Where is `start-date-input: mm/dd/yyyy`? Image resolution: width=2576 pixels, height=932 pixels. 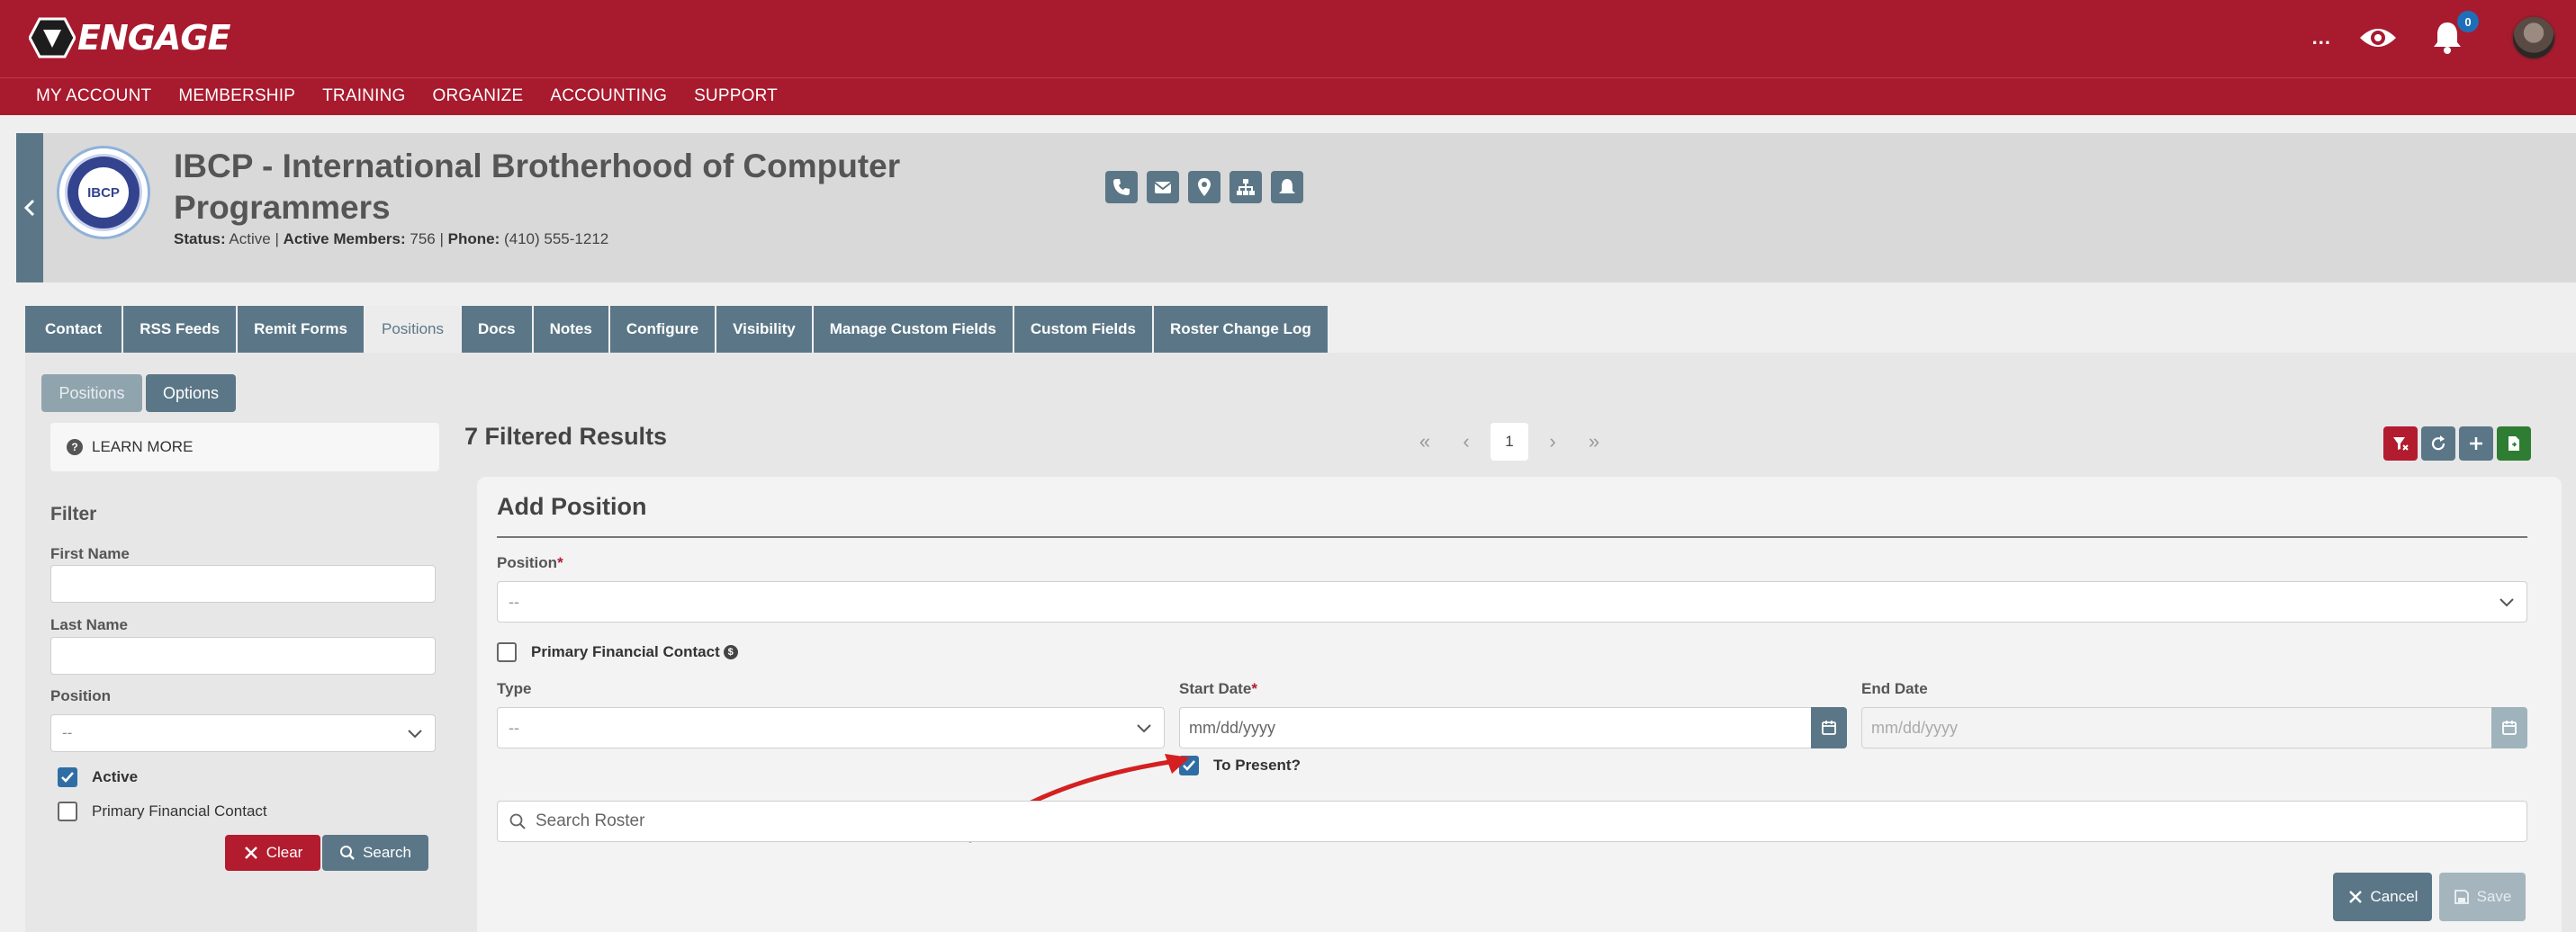
start-date-input: mm/dd/yyyy is located at coordinates (1496, 727).